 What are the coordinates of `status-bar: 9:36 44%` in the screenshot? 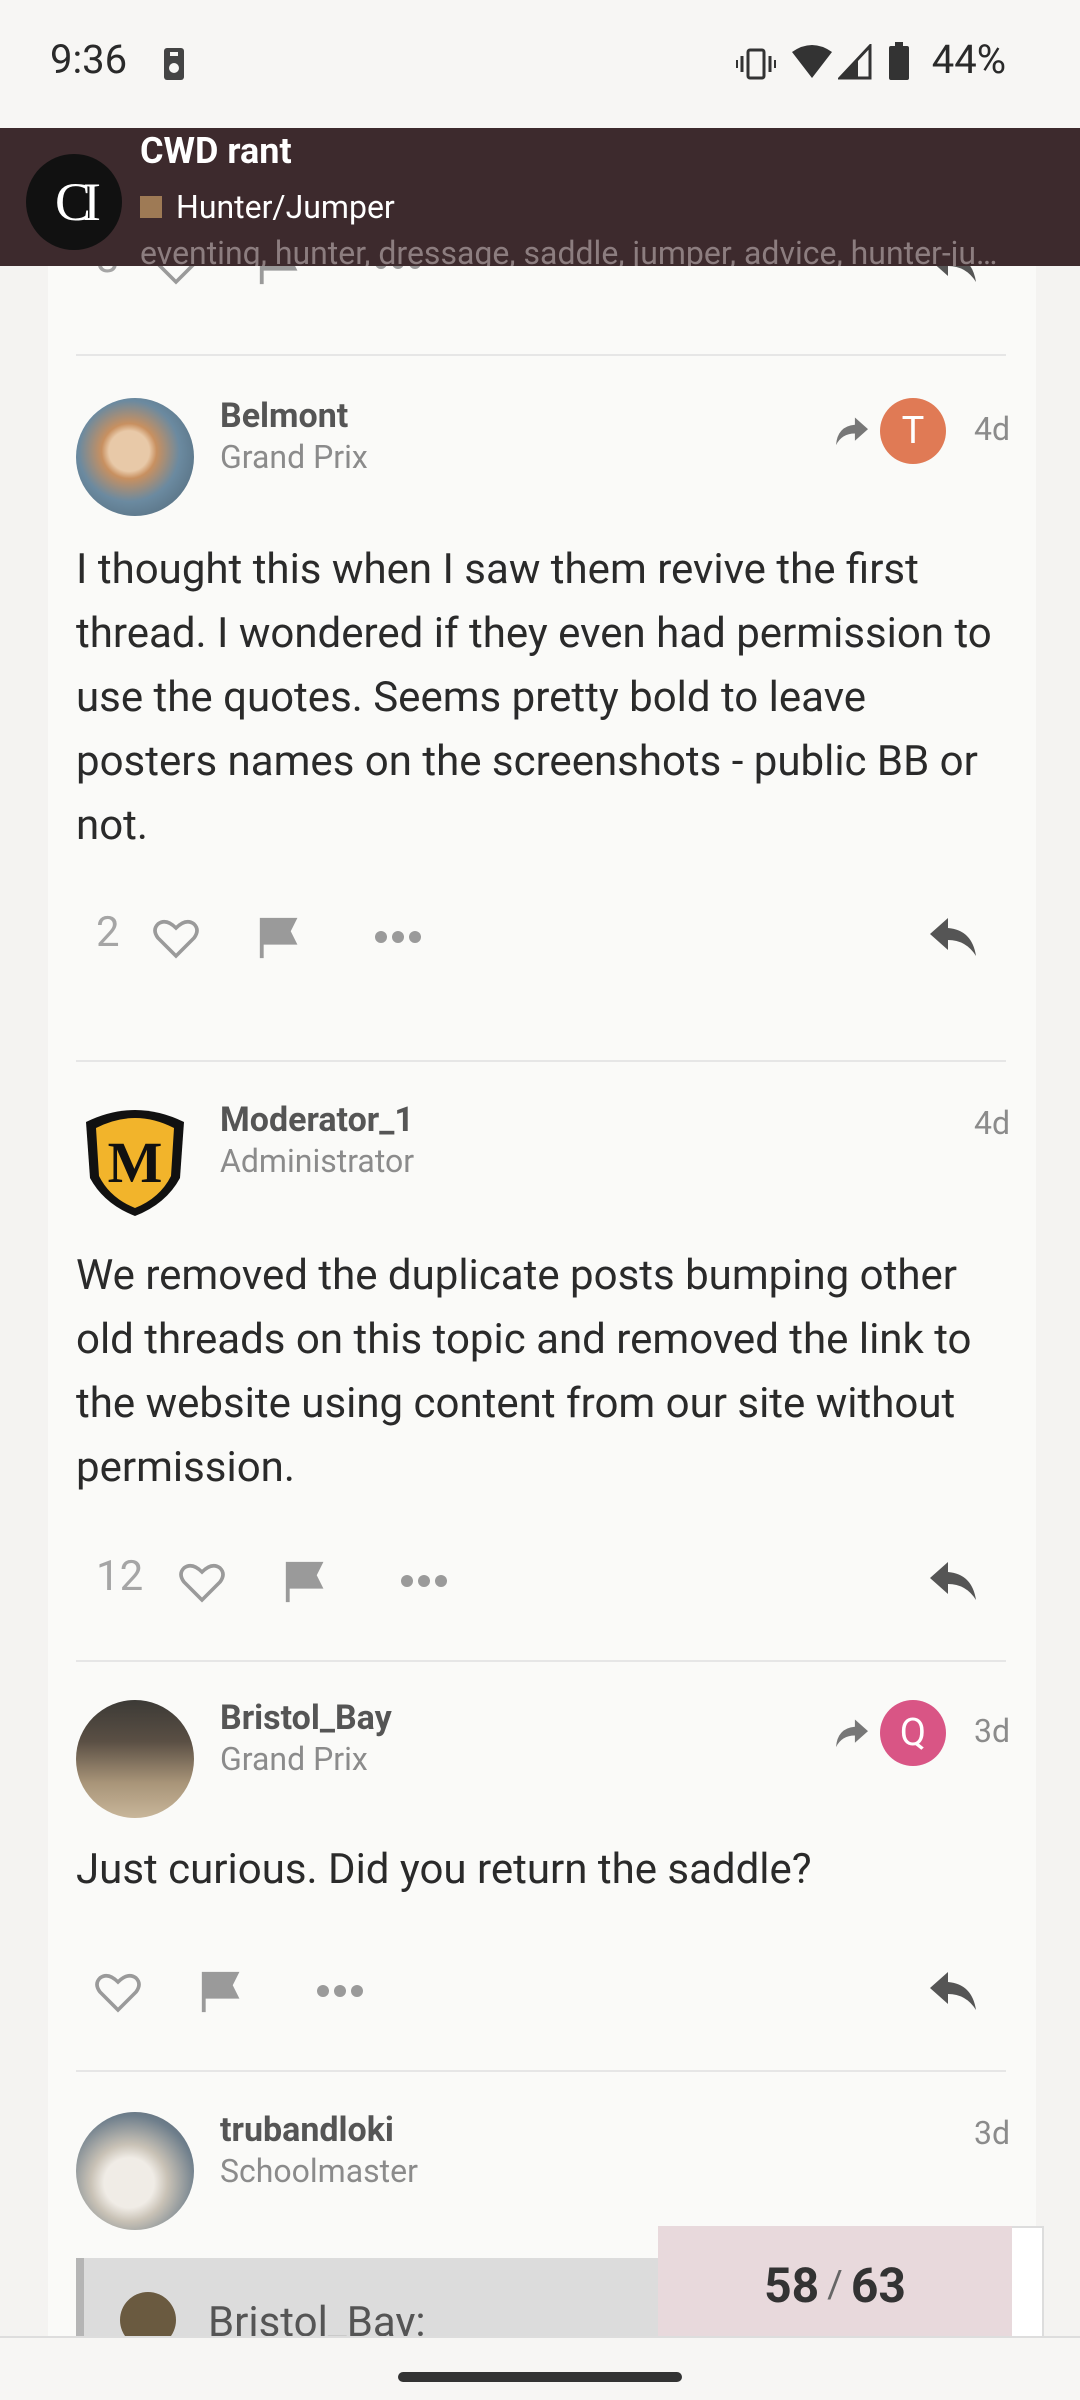 It's located at (540, 64).